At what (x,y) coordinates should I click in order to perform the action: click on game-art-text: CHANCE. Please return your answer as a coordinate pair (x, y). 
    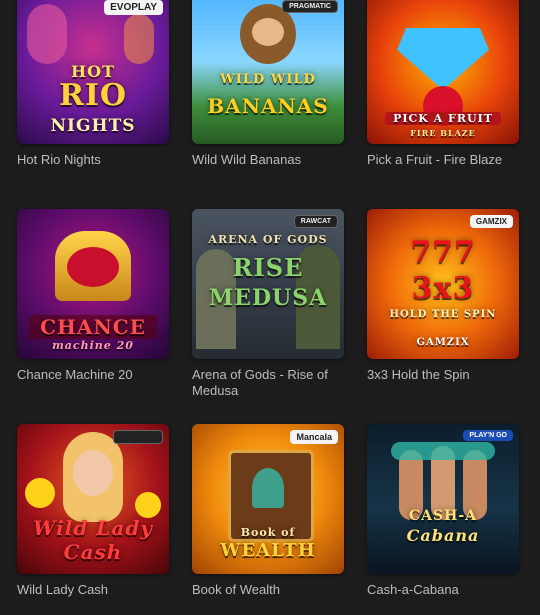
    Looking at the image, I should click on (93, 327).